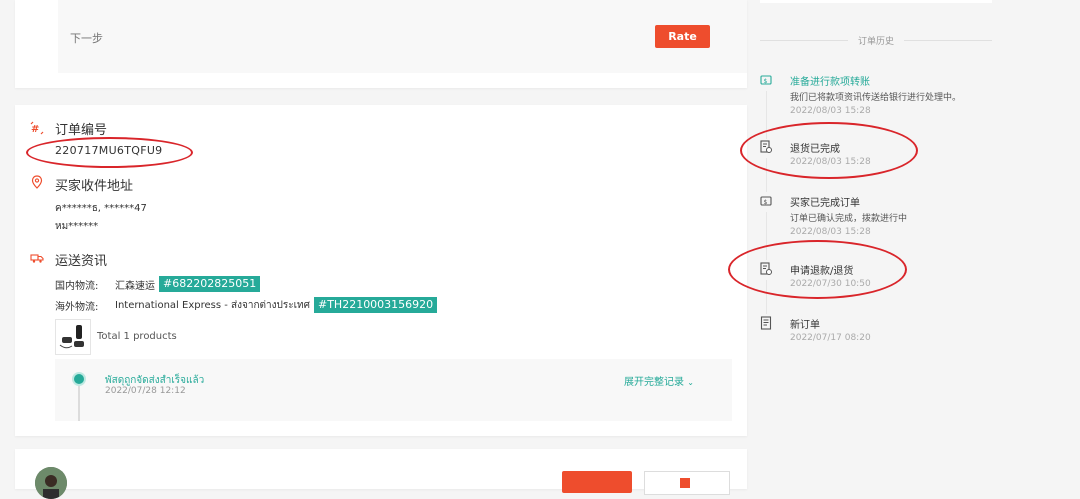 This screenshot has height=499, width=1080. I want to click on order-history-title: 订单历史, so click(876, 40).